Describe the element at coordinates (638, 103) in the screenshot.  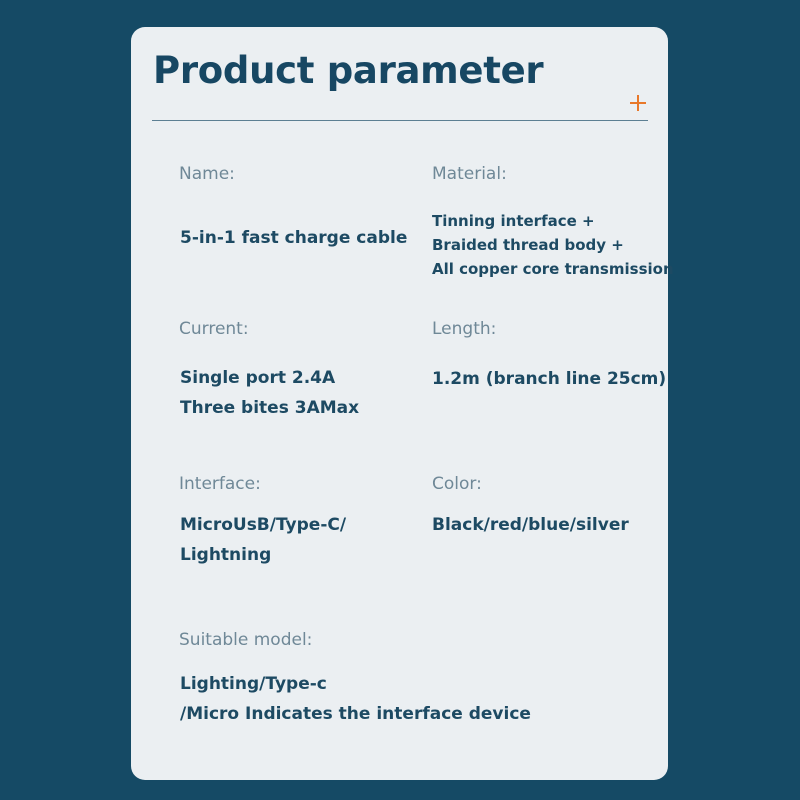
I see `plus-icon` at that location.